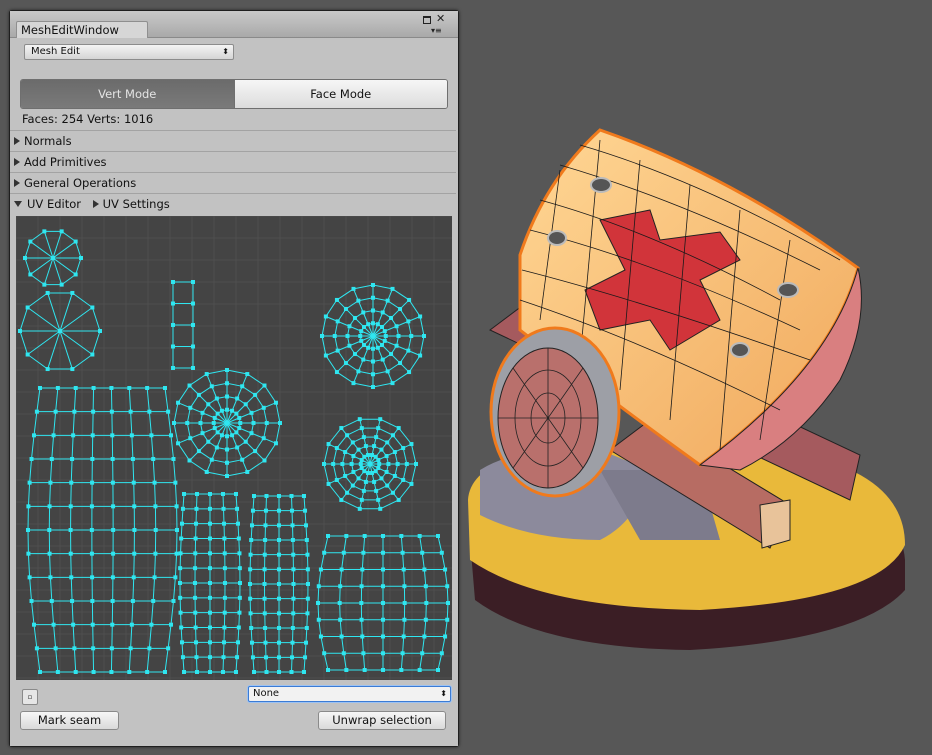 Image resolution: width=932 pixels, height=755 pixels. Describe the element at coordinates (349, 694) in the screenshot. I see `uv-channel-select: None ⬍` at that location.